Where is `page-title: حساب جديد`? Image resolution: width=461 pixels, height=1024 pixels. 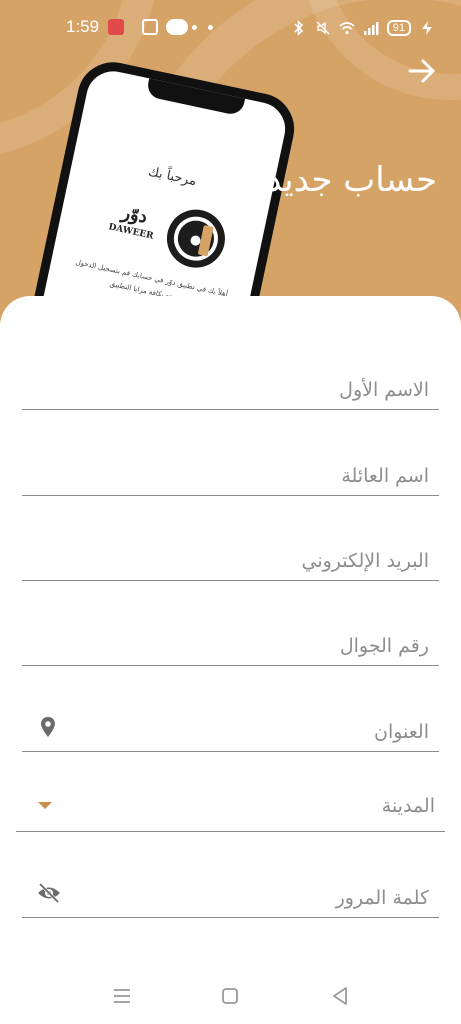
page-title: حساب جديد is located at coordinates (351, 180).